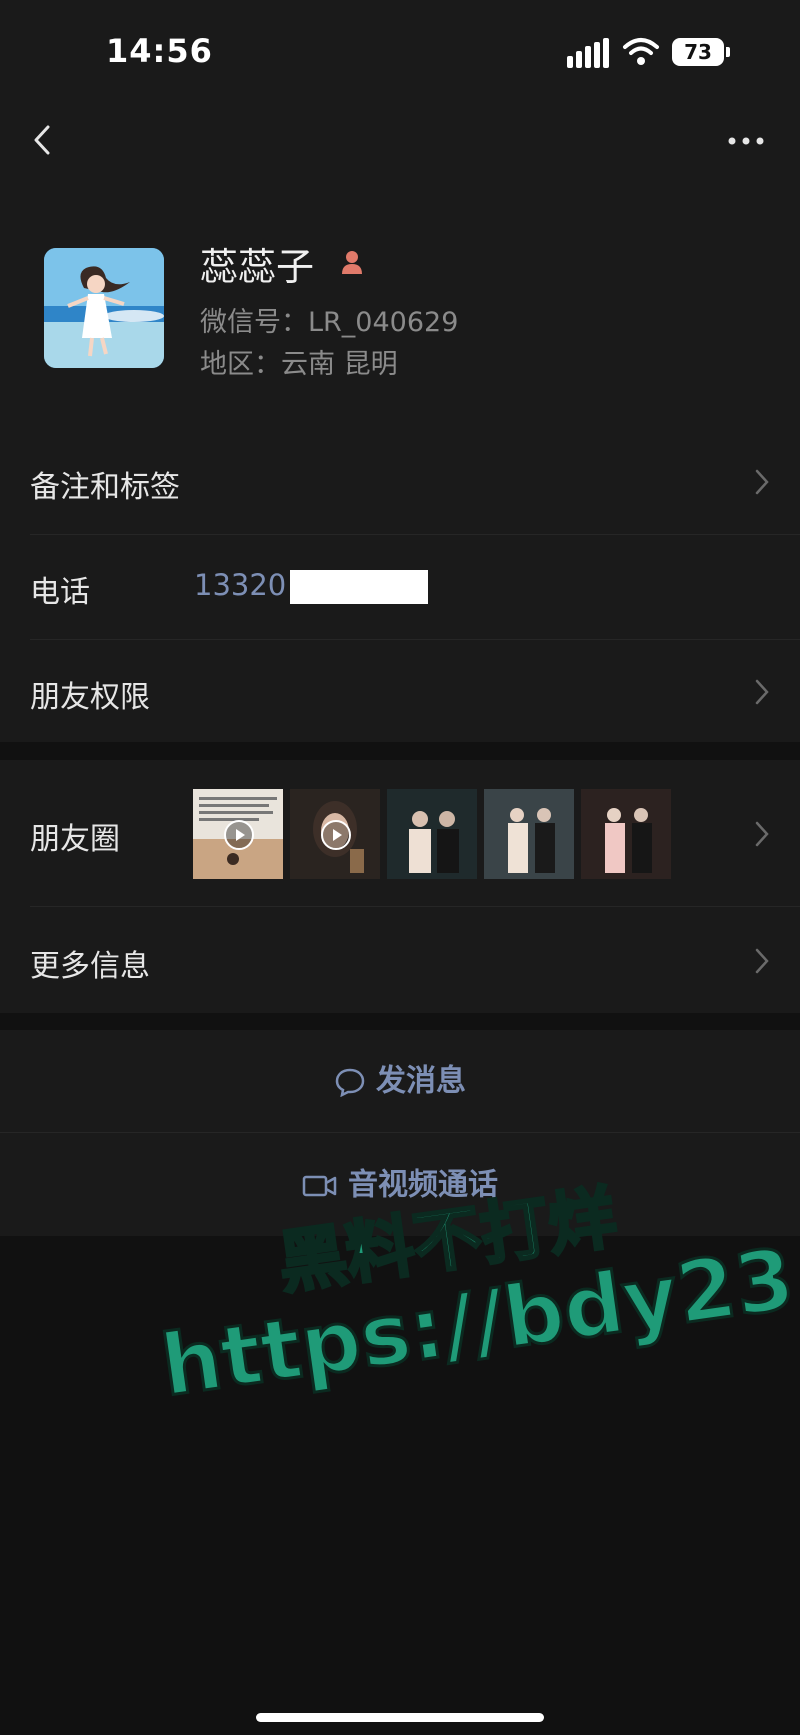 The width and height of the screenshot is (800, 1735). What do you see at coordinates (400, 1717) in the screenshot?
I see `home-indicator` at bounding box center [400, 1717].